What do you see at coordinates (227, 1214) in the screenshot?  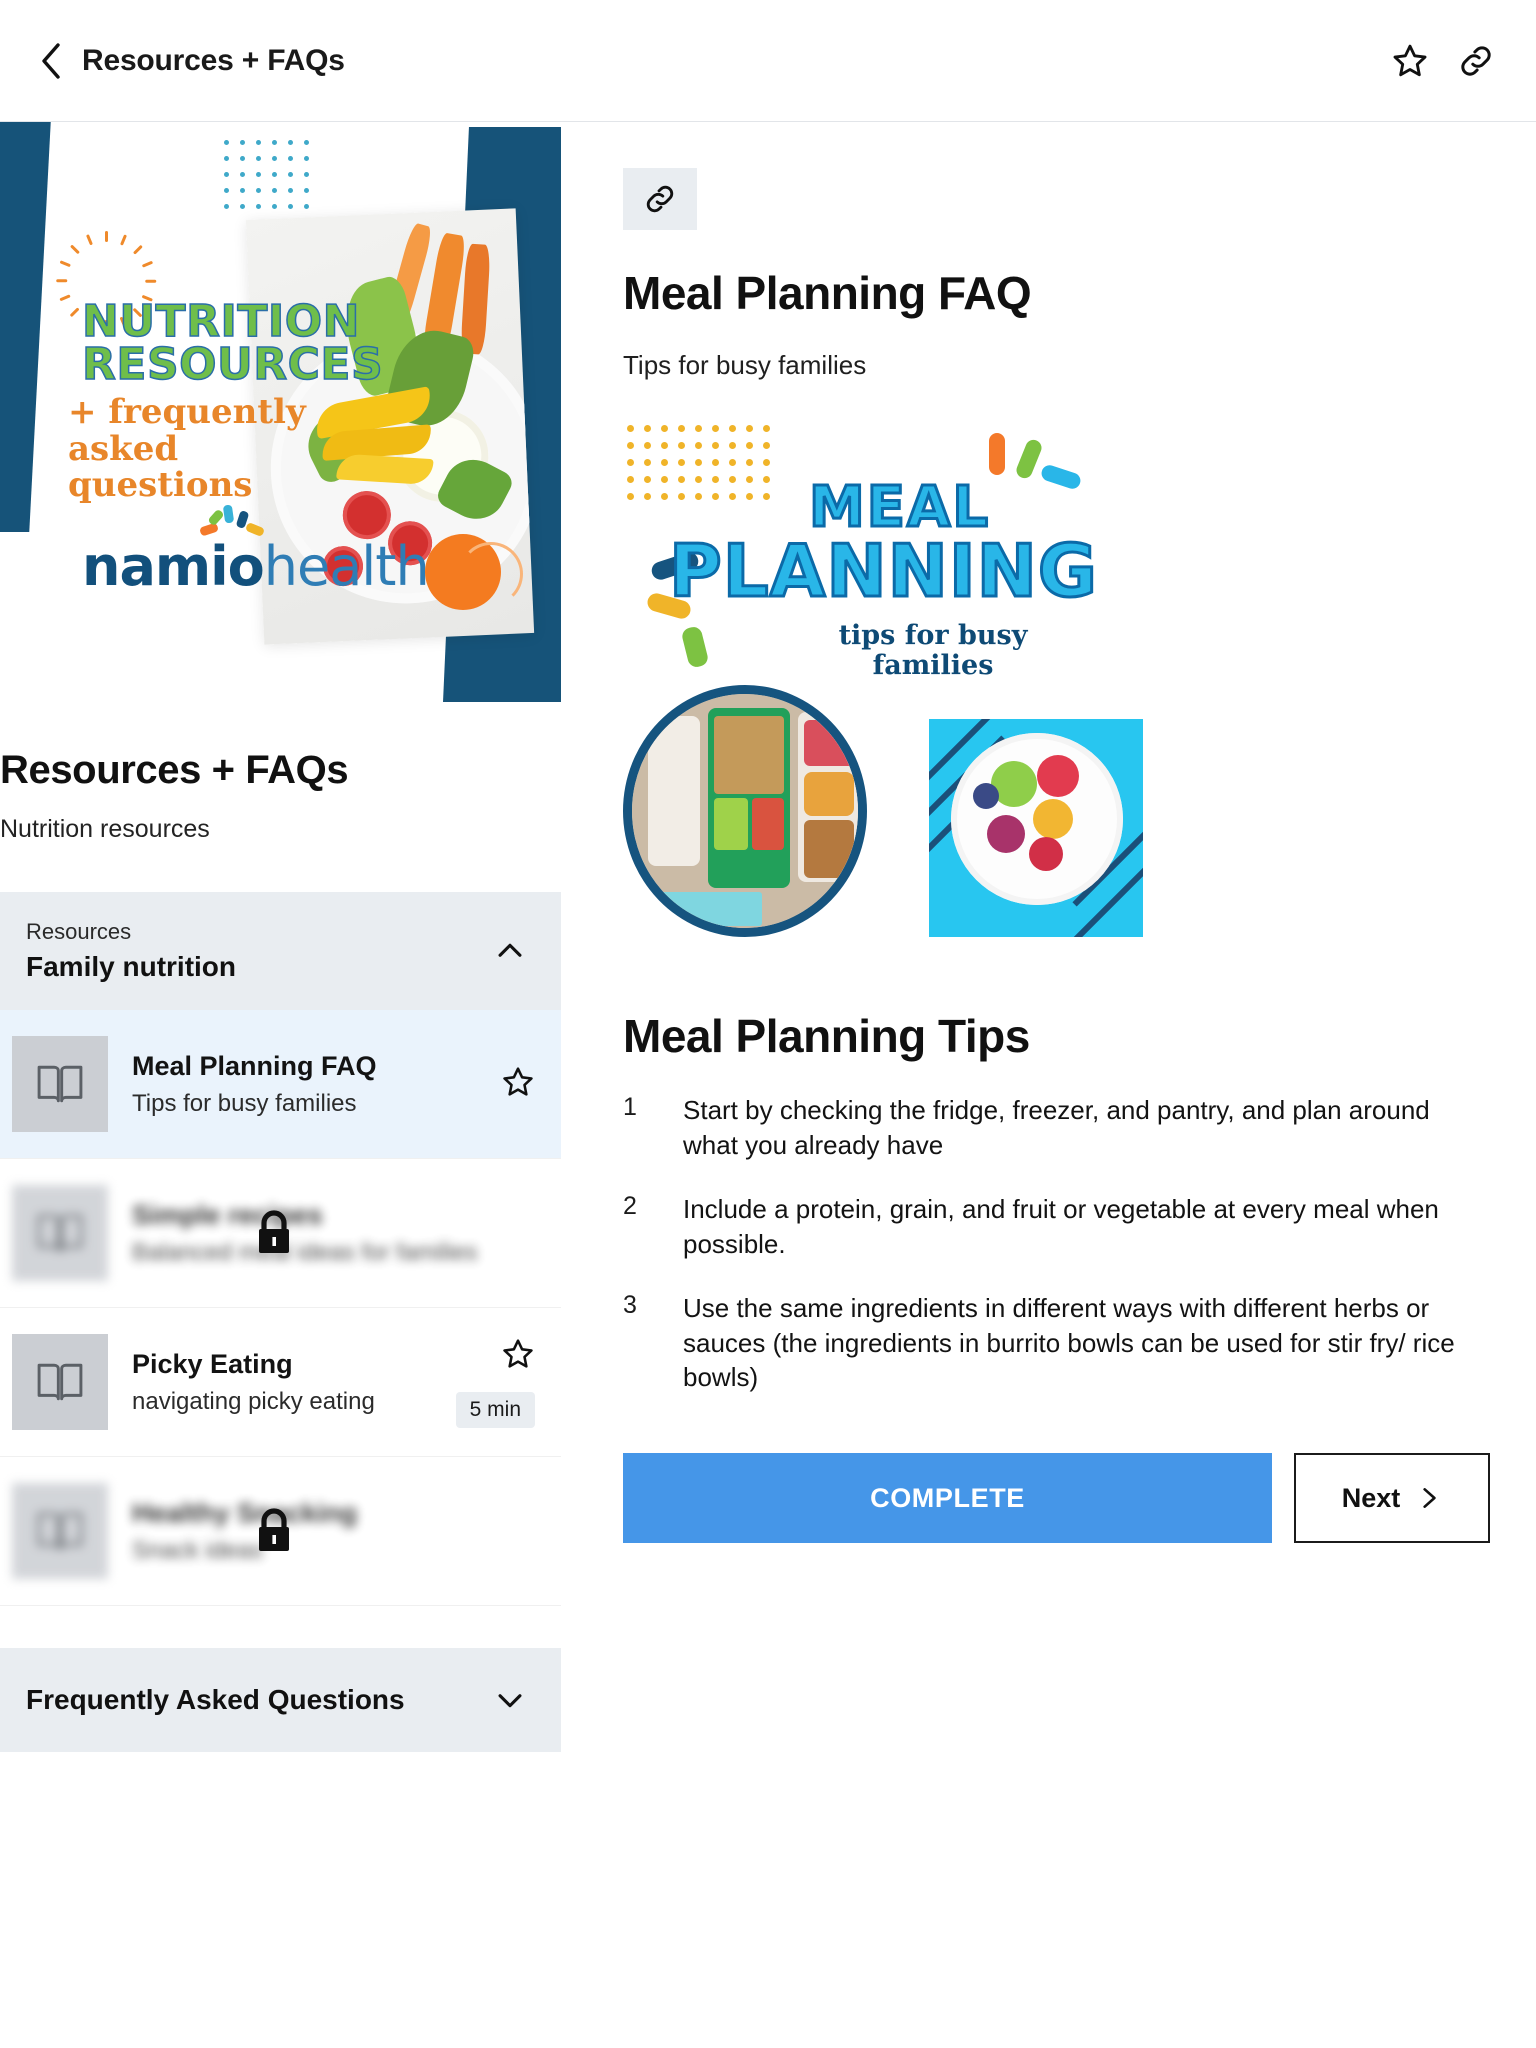 I see `resource-title: Simple recipes` at bounding box center [227, 1214].